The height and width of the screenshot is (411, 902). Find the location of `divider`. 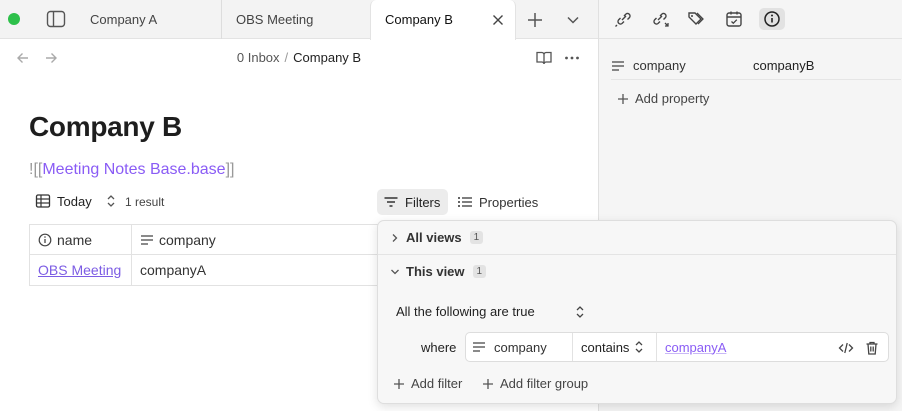

divider is located at coordinates (637, 254).